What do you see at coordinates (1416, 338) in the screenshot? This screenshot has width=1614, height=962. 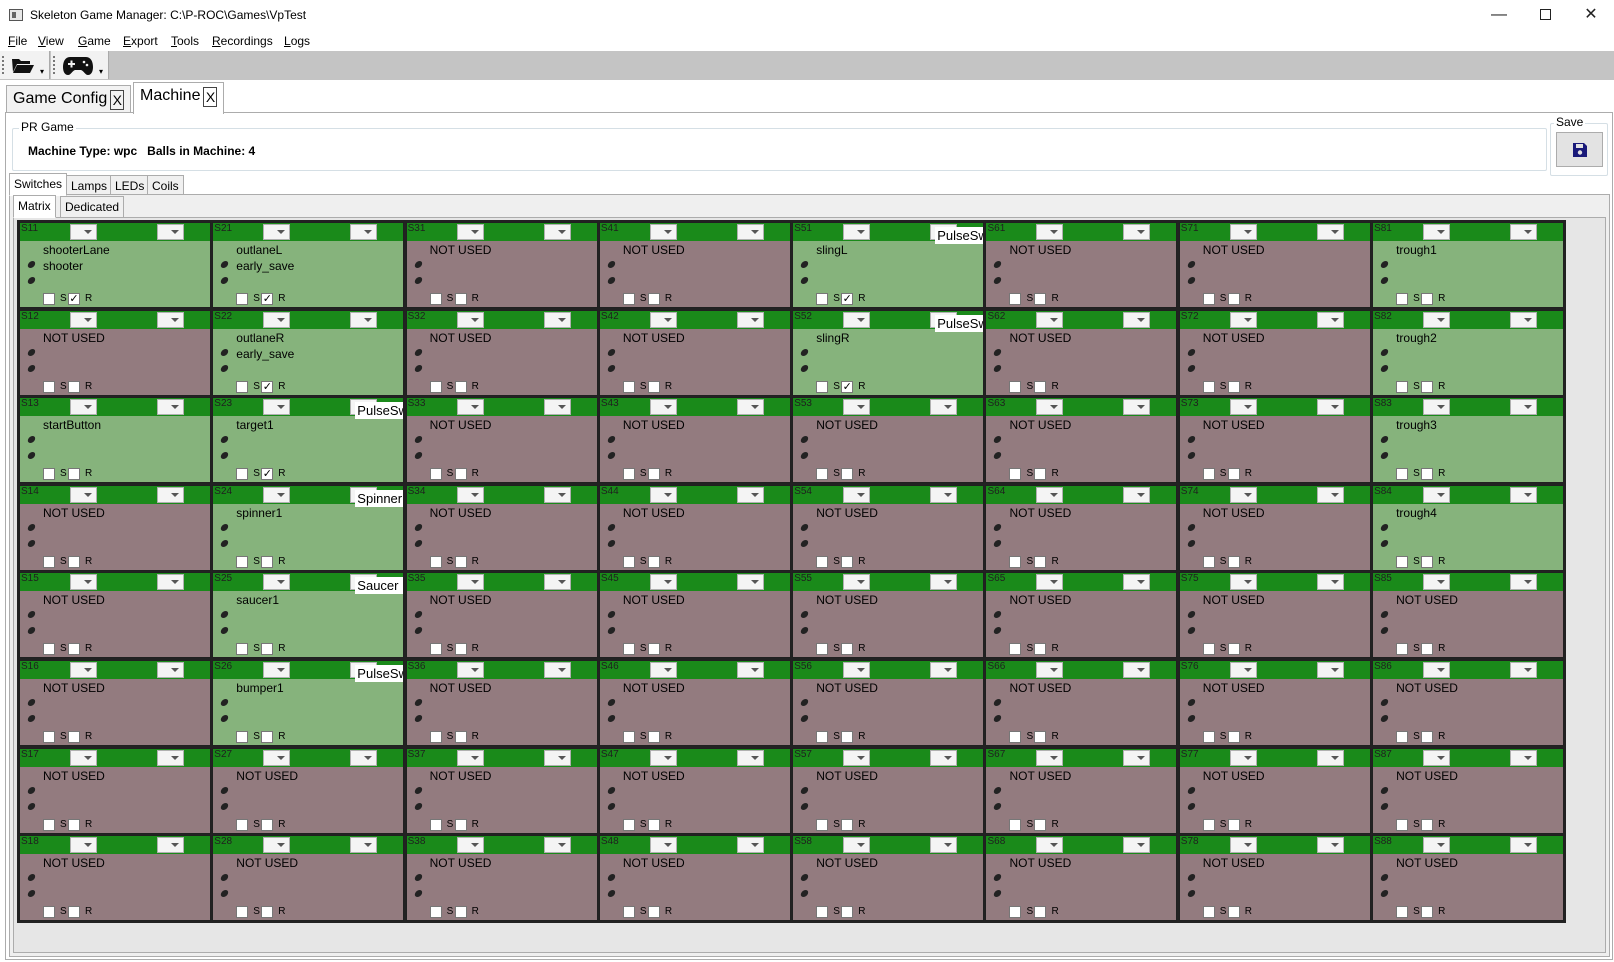 I see `switch-name: trough2` at bounding box center [1416, 338].